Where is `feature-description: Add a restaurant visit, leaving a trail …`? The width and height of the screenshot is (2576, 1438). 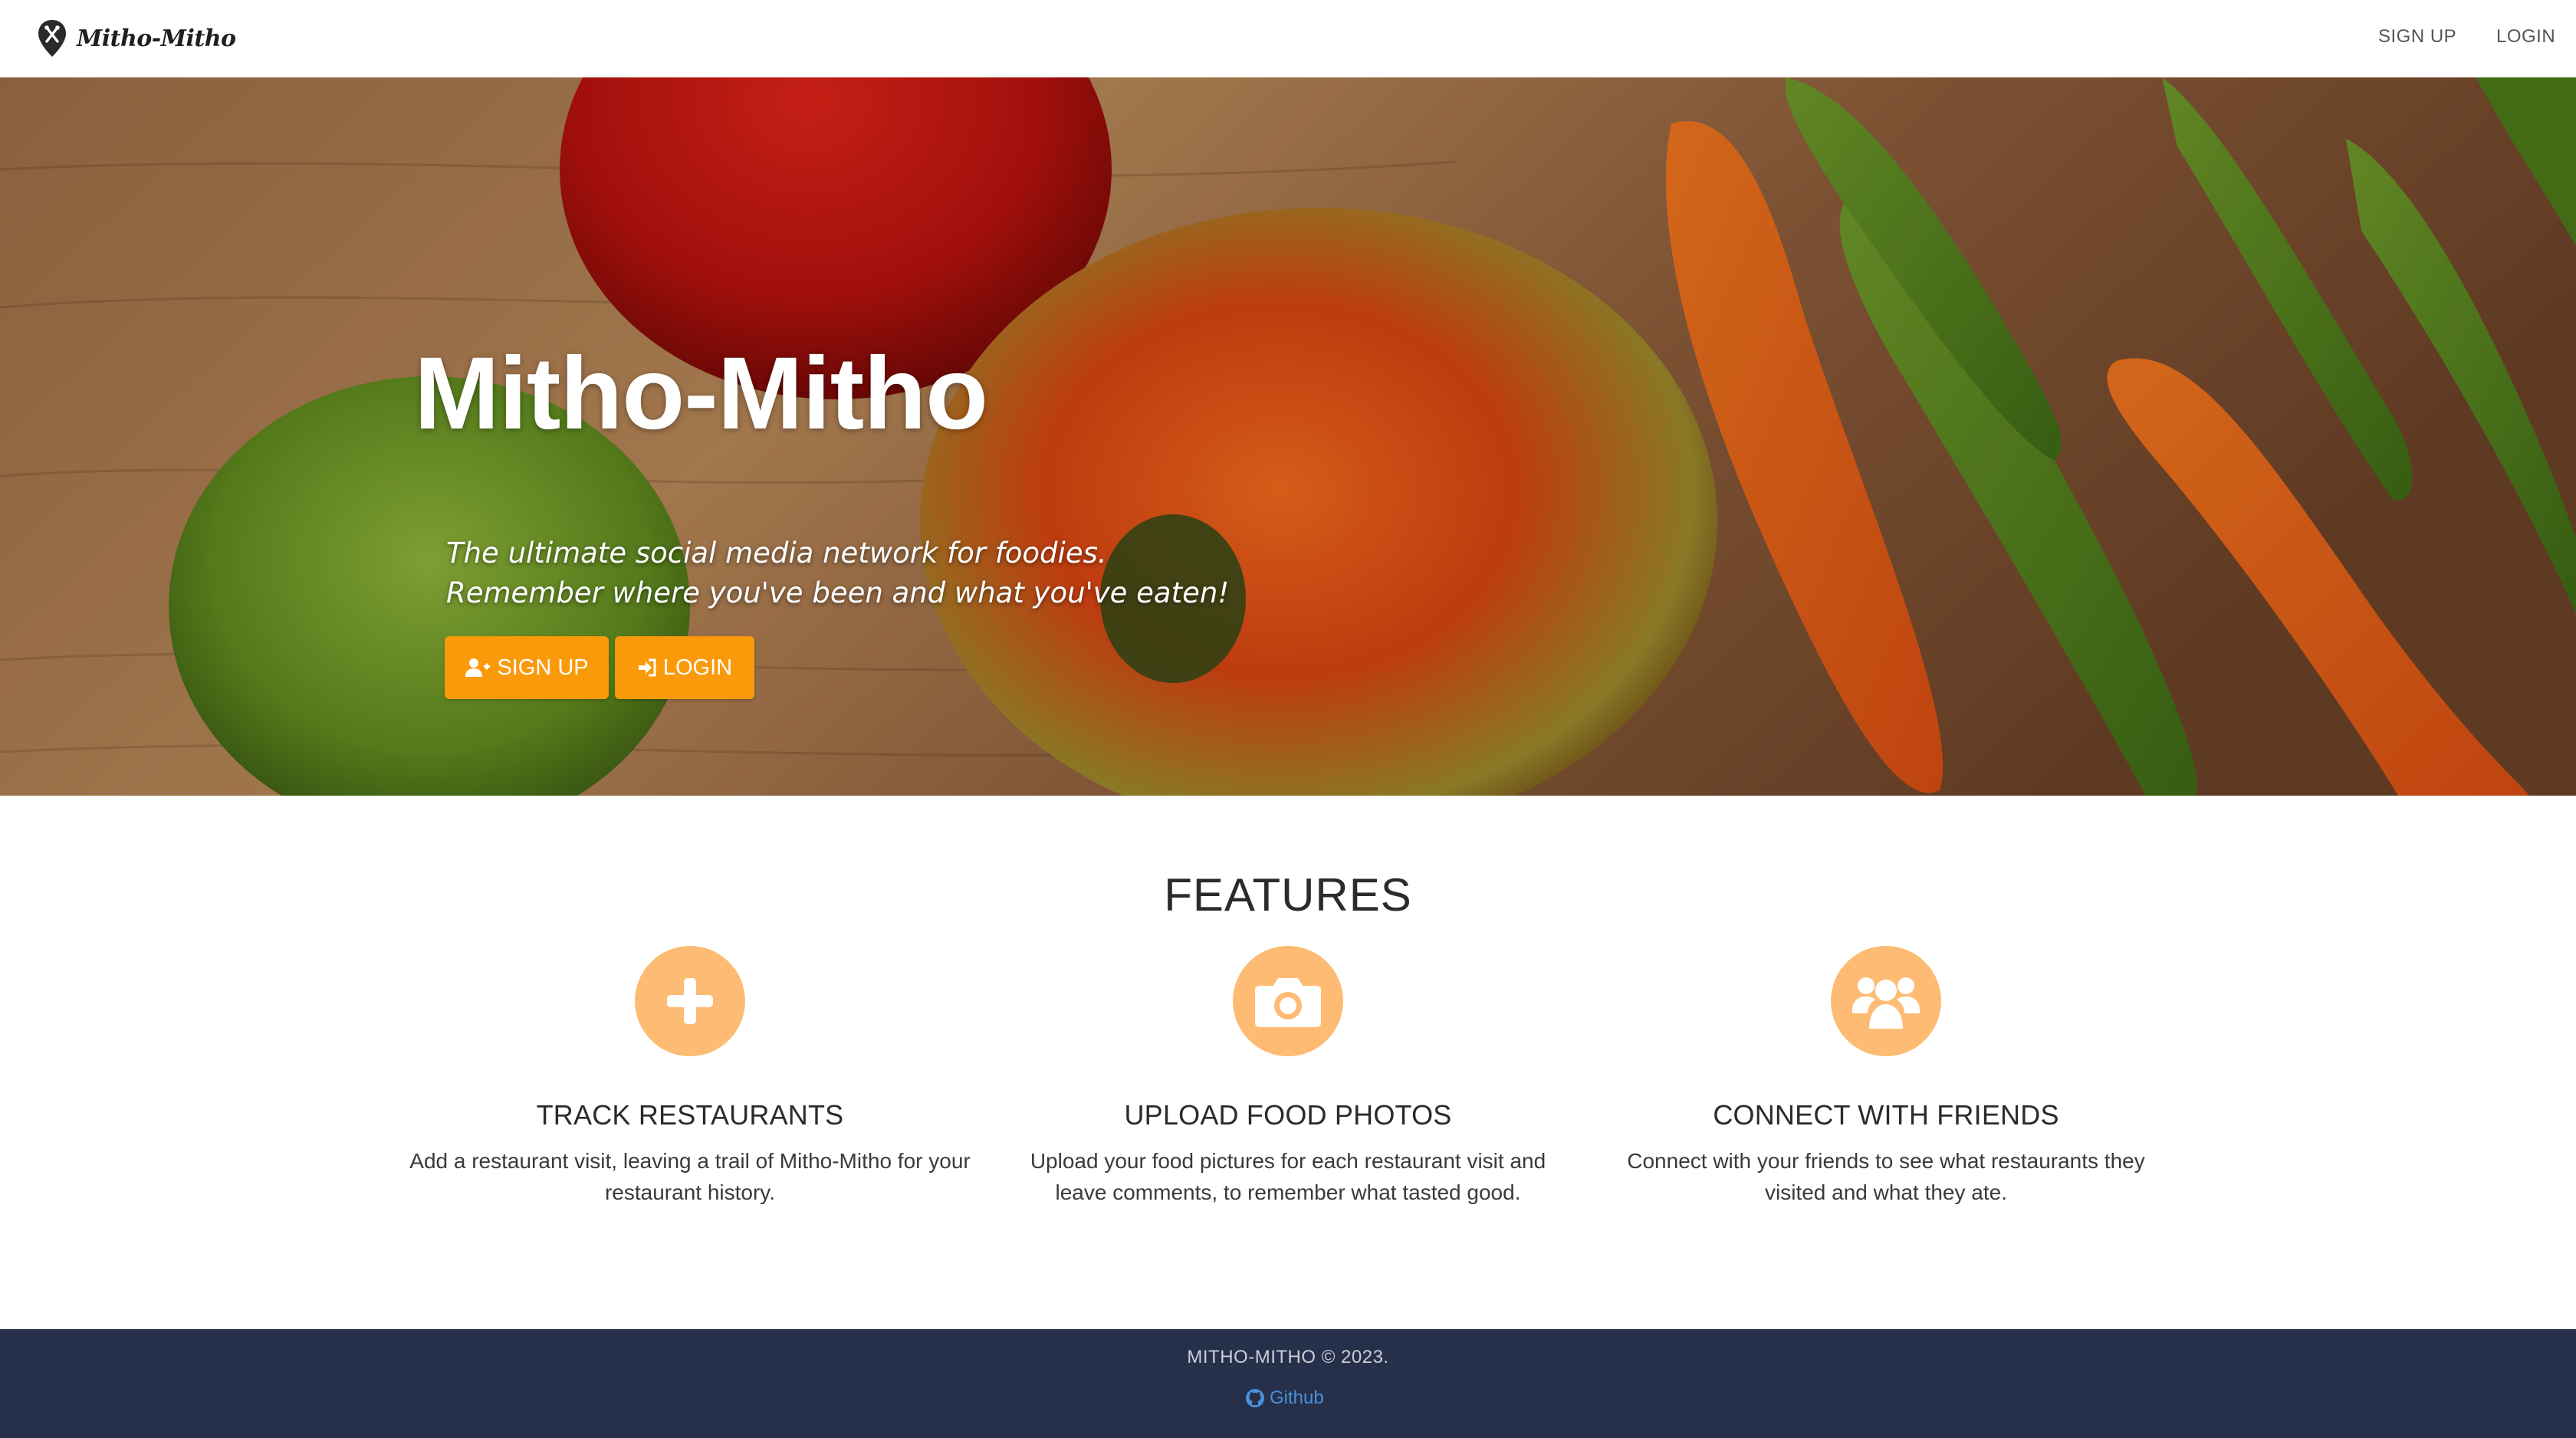
feature-description: Add a restaurant visit, leaving a trail … is located at coordinates (690, 1176).